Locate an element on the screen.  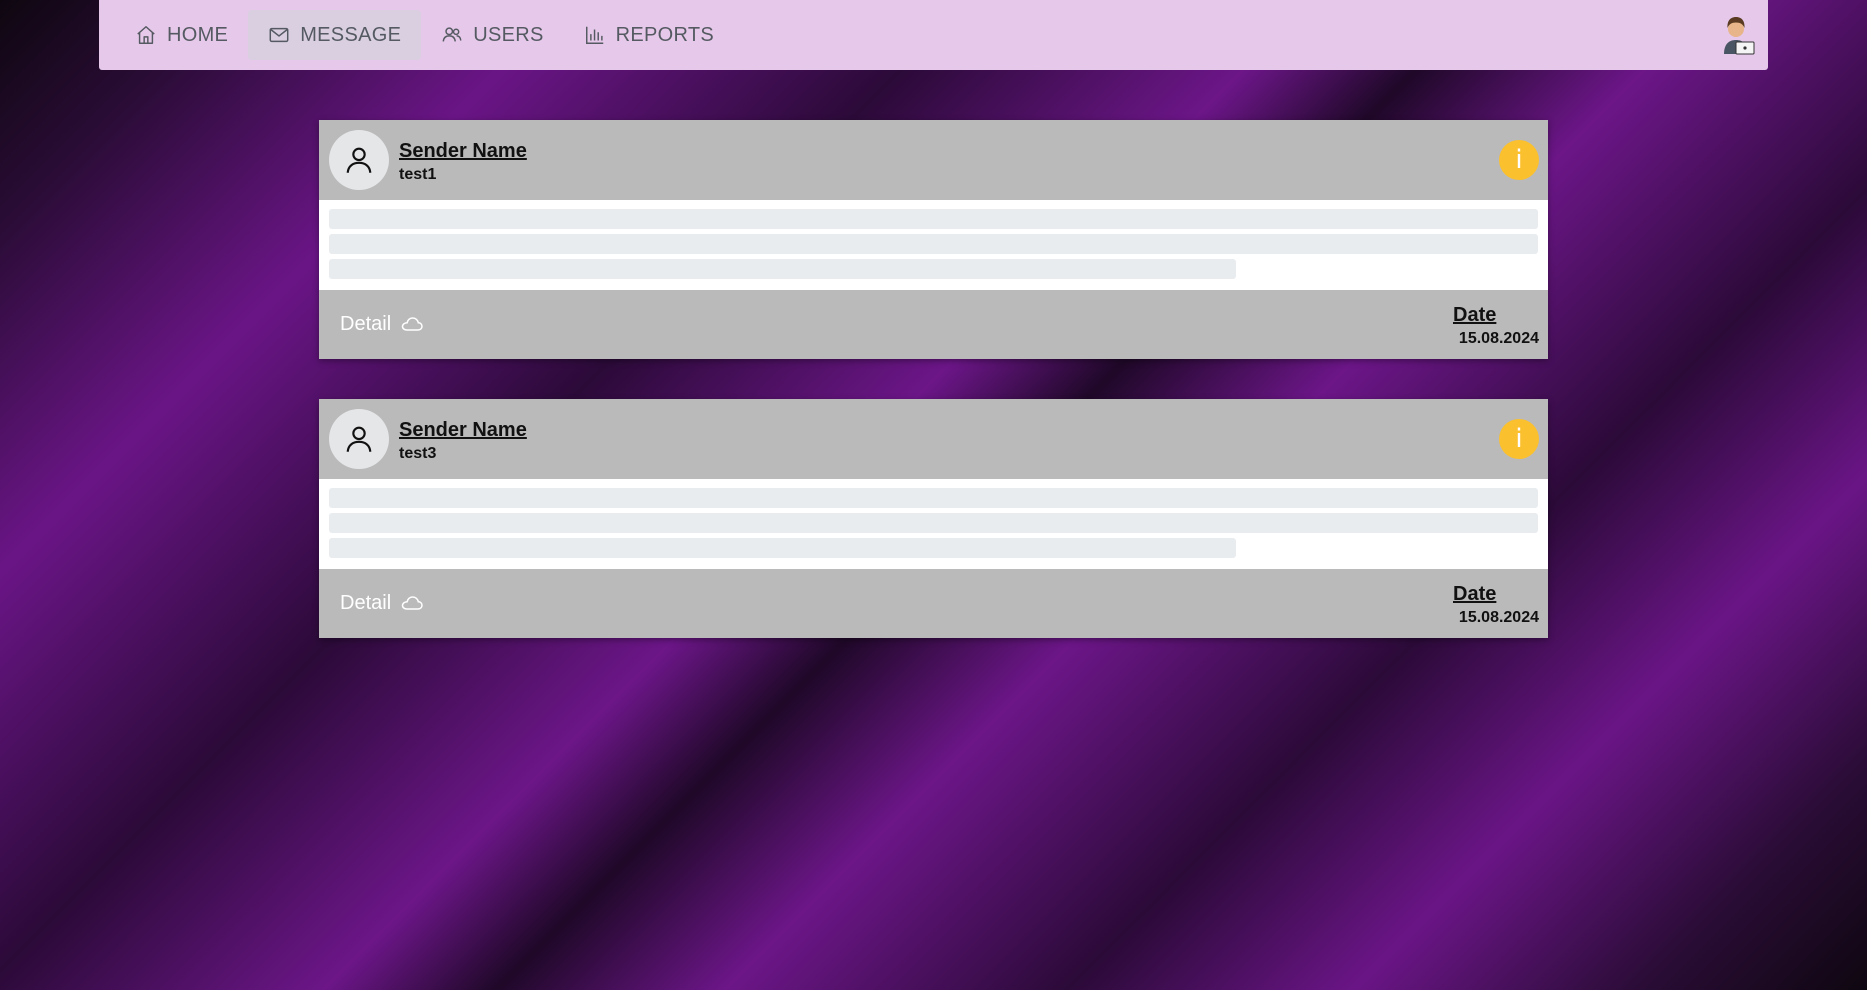
nav-home-label: HOME is located at coordinates (198, 34).